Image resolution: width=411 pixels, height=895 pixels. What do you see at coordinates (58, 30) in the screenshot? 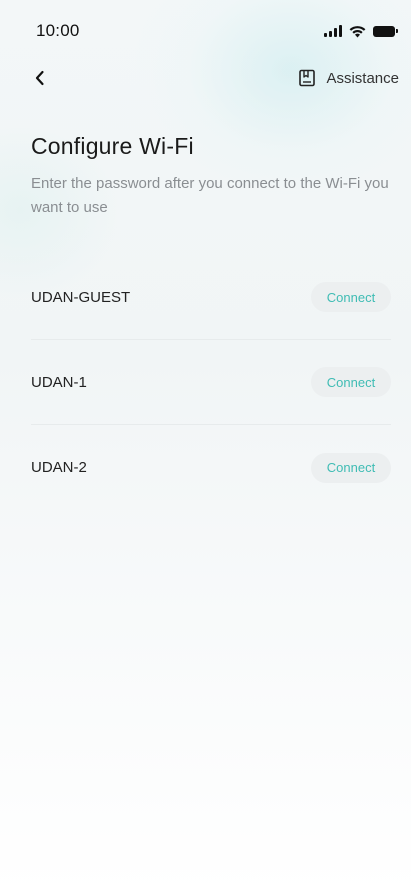
I see `status-time: 10:00` at bounding box center [58, 30].